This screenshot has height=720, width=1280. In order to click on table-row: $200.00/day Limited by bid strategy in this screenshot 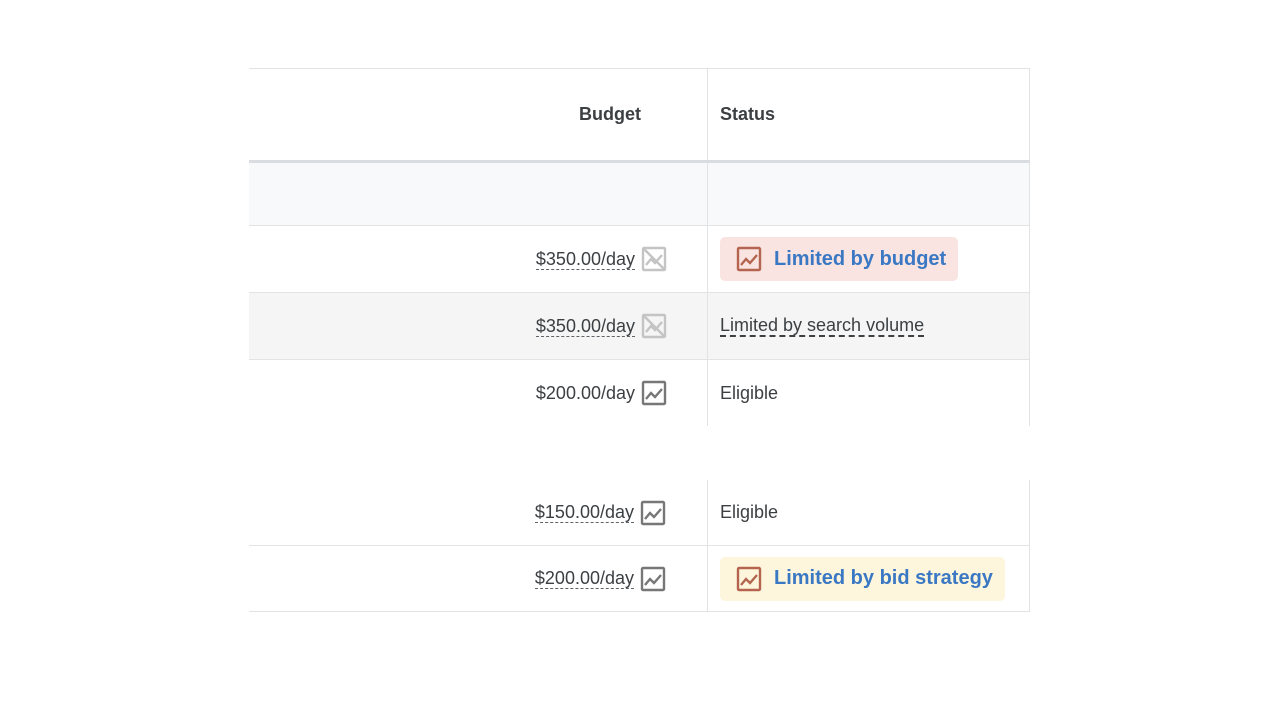, I will do `click(639, 579)`.